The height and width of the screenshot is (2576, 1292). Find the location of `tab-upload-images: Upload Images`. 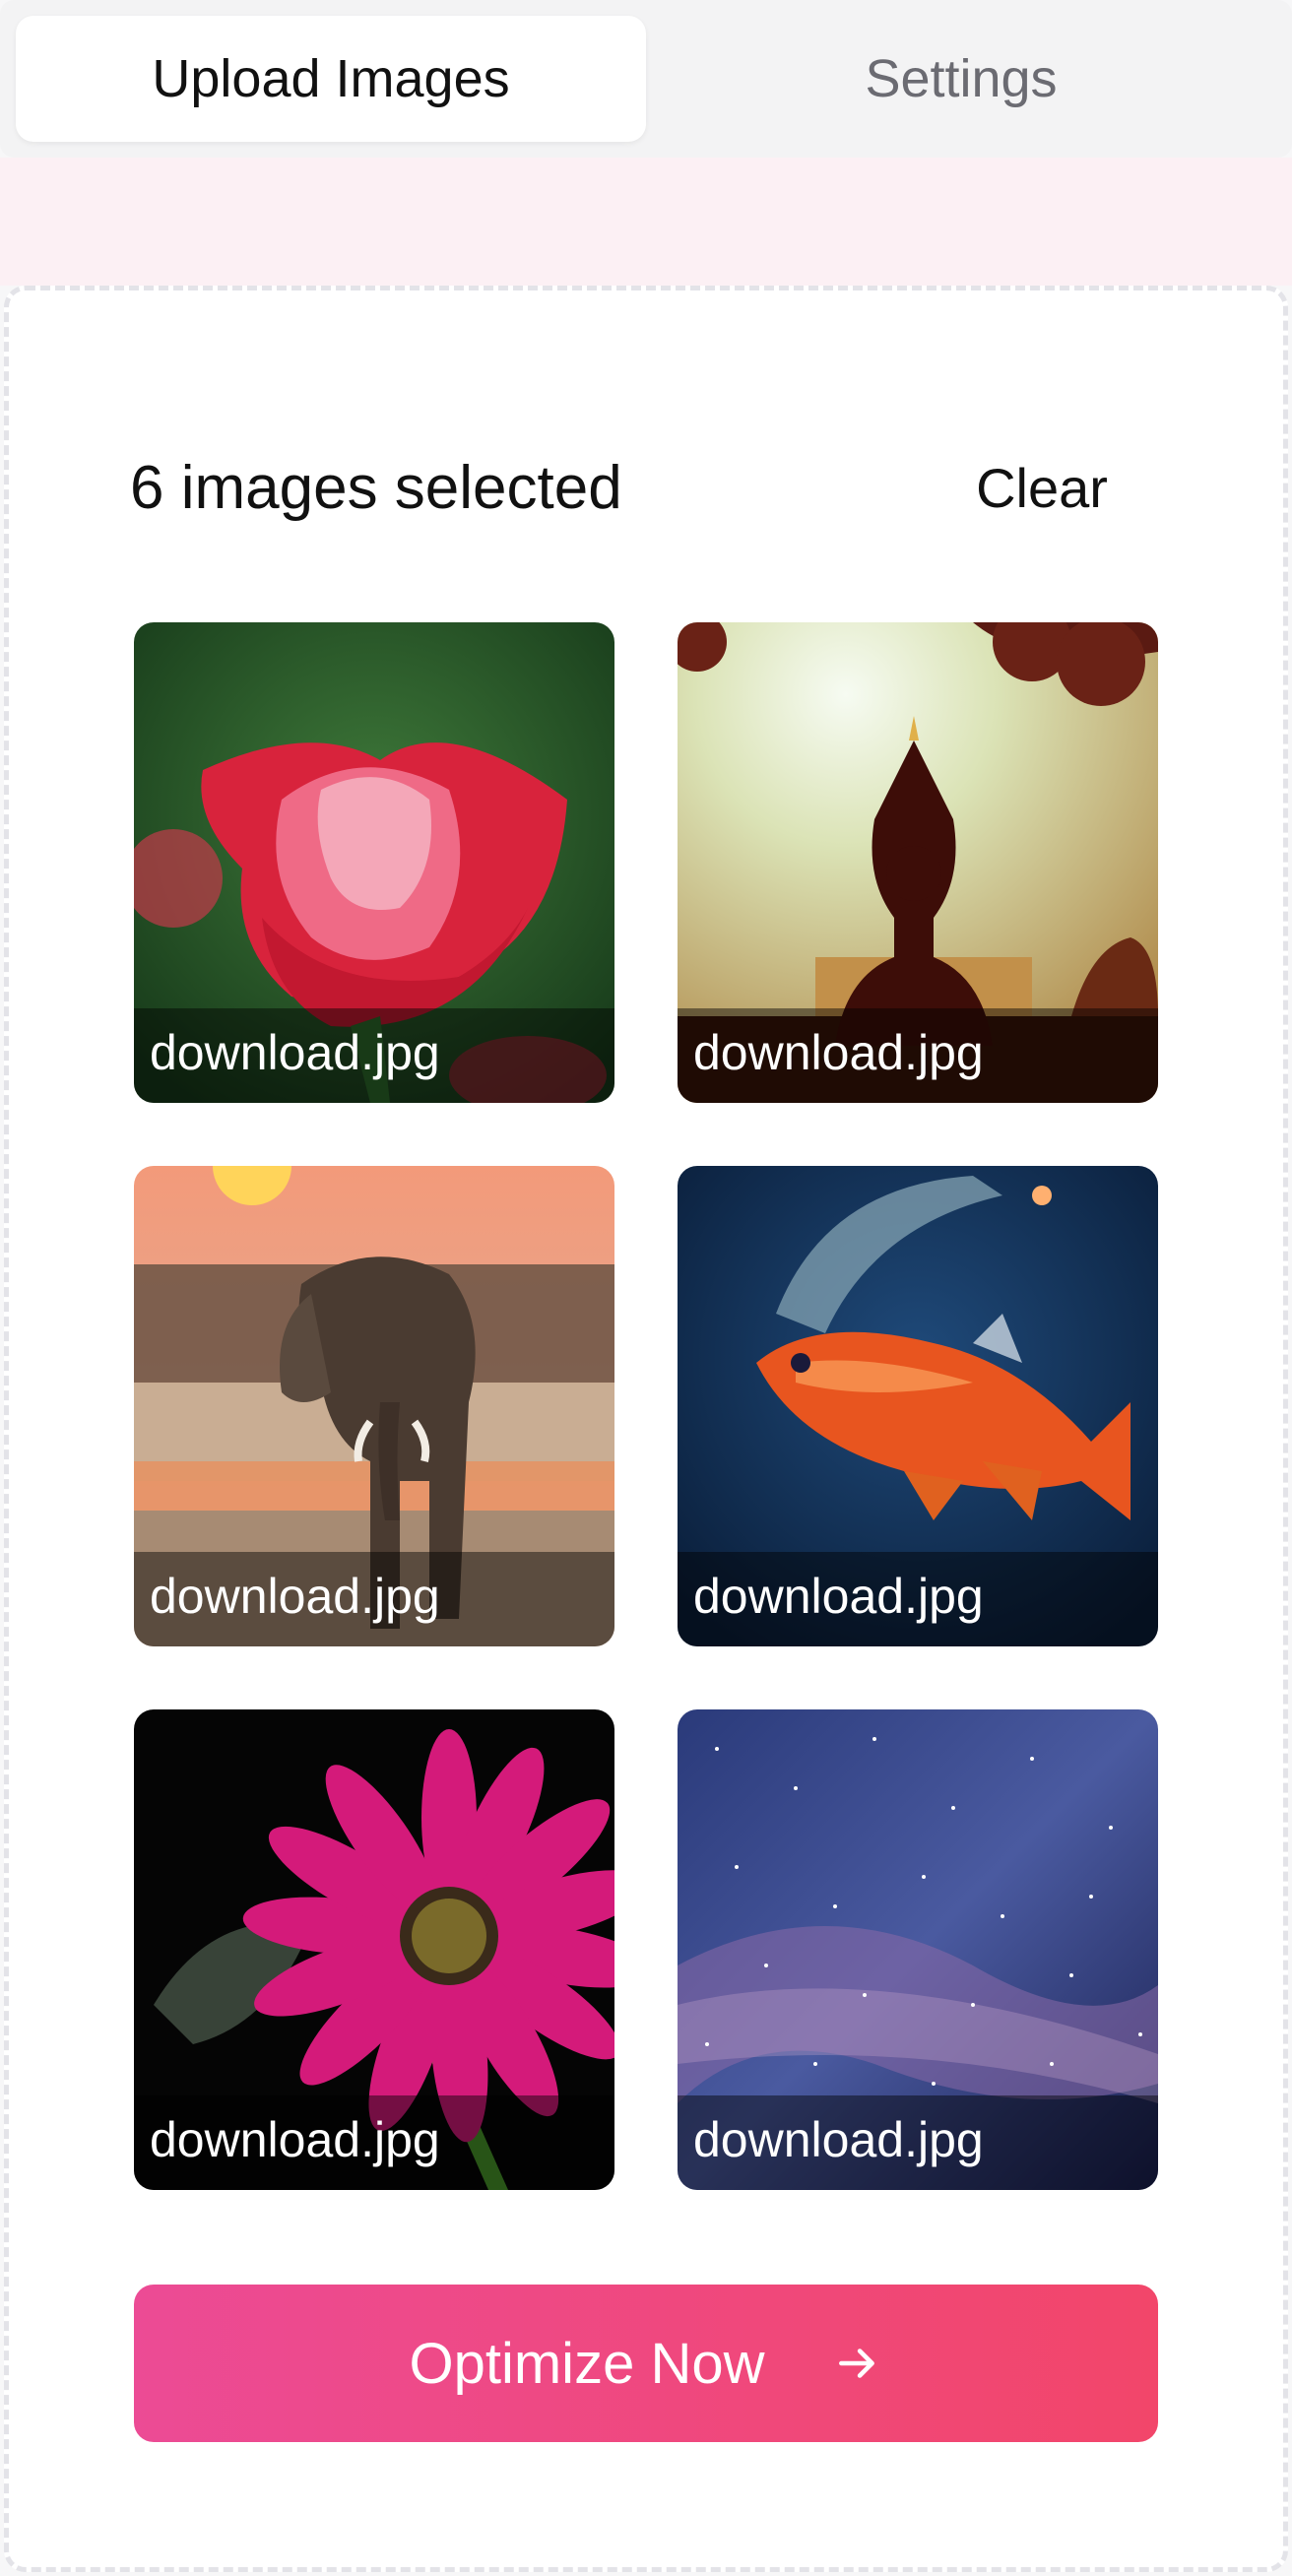

tab-upload-images: Upload Images is located at coordinates (331, 79).